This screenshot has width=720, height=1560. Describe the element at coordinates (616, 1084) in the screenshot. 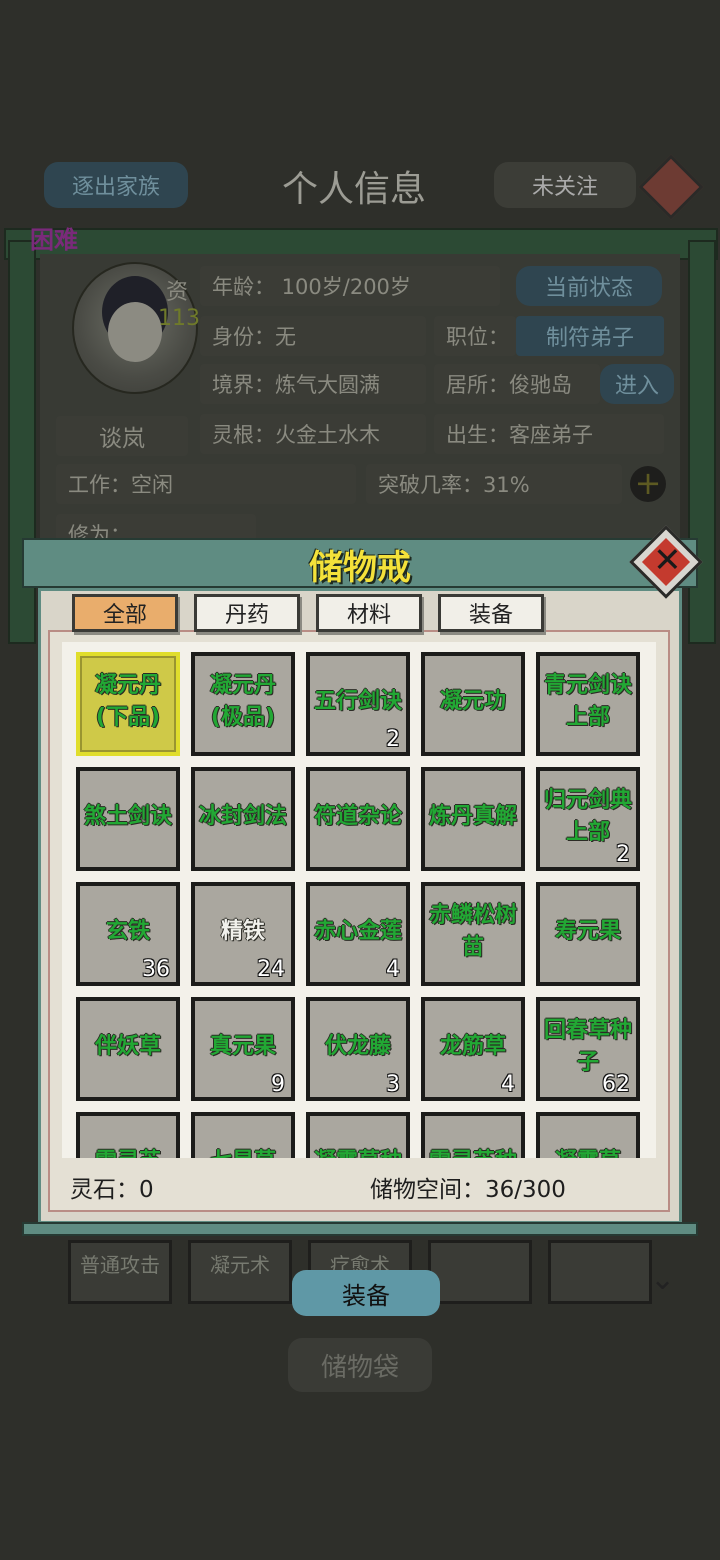

I see `item-count: 62` at that location.